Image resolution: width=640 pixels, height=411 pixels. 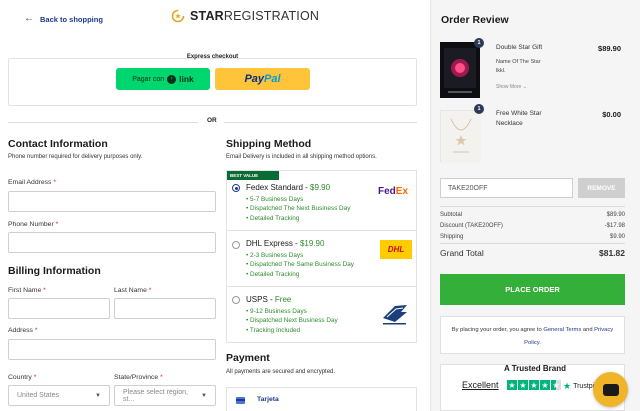 I want to click on pay-with-link-button: Pagar con › link, so click(x=163, y=79).